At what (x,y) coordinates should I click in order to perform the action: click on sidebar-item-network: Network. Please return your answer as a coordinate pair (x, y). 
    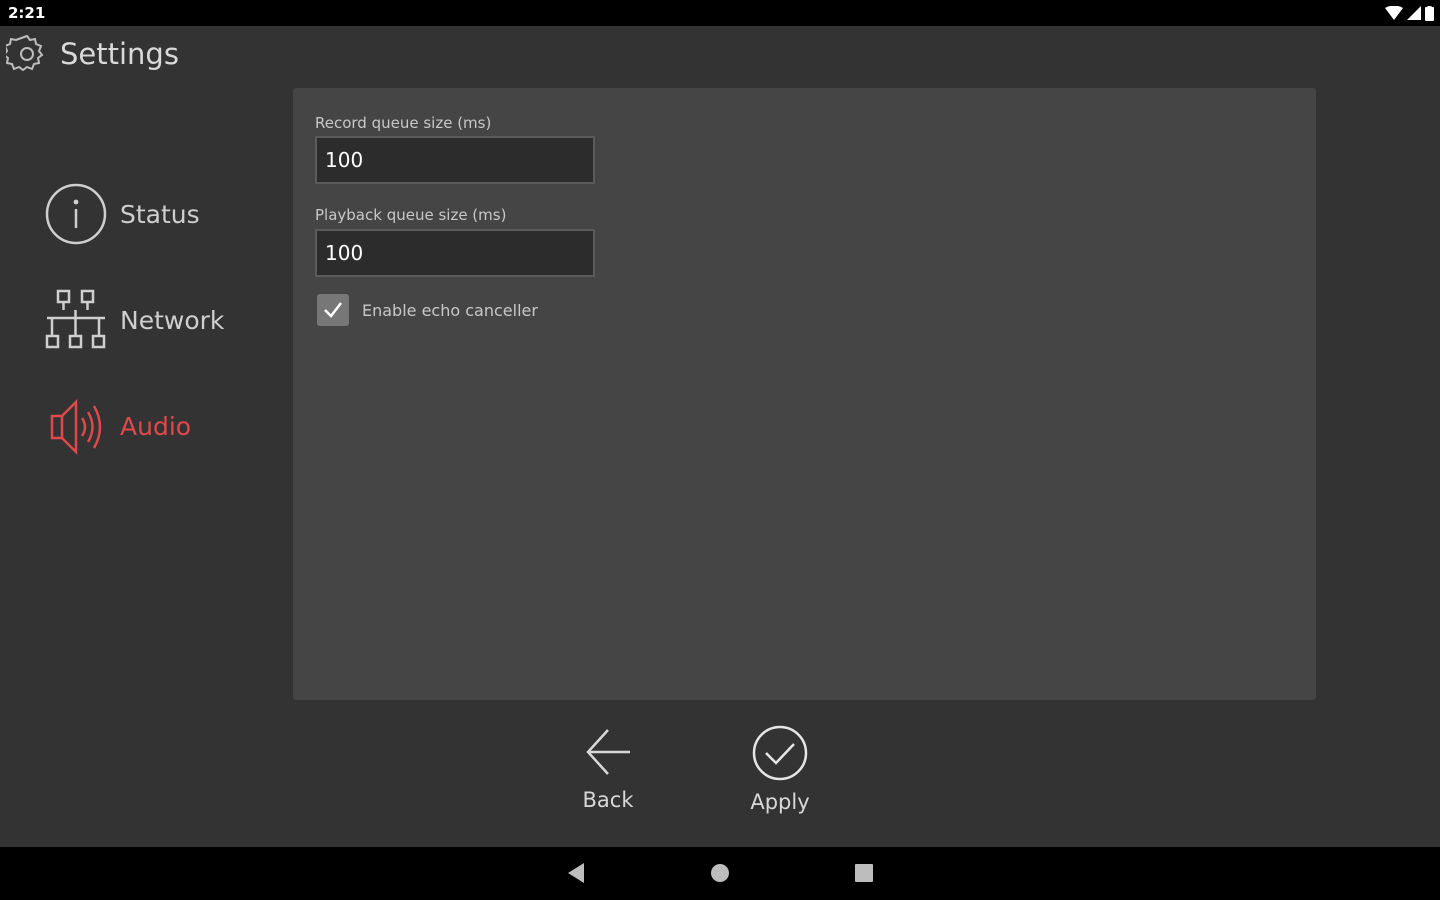
    Looking at the image, I should click on (134, 320).